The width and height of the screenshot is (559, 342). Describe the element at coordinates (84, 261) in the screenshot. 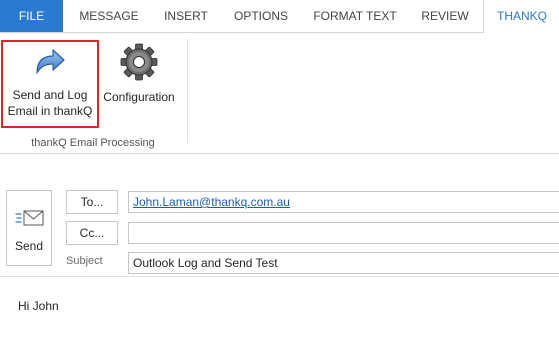

I see `subject-label: Subject` at that location.